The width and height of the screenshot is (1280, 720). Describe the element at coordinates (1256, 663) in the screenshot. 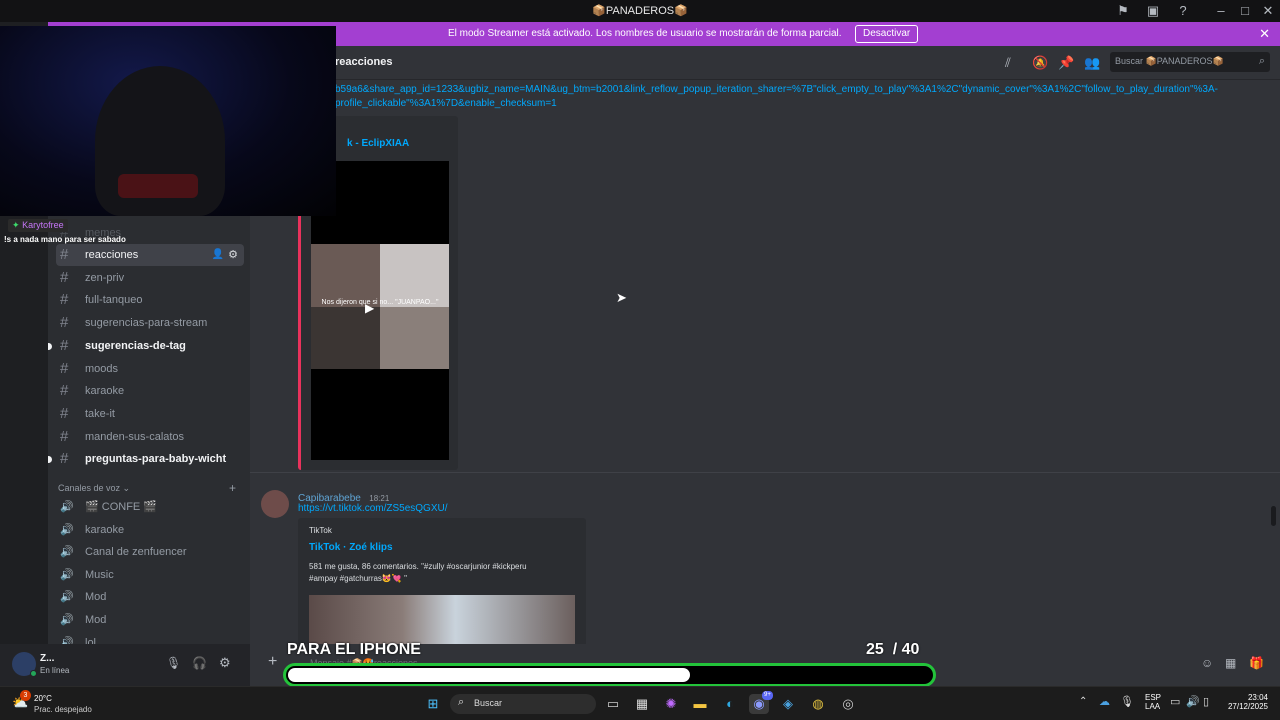

I see `gift-icon: 🎁` at that location.